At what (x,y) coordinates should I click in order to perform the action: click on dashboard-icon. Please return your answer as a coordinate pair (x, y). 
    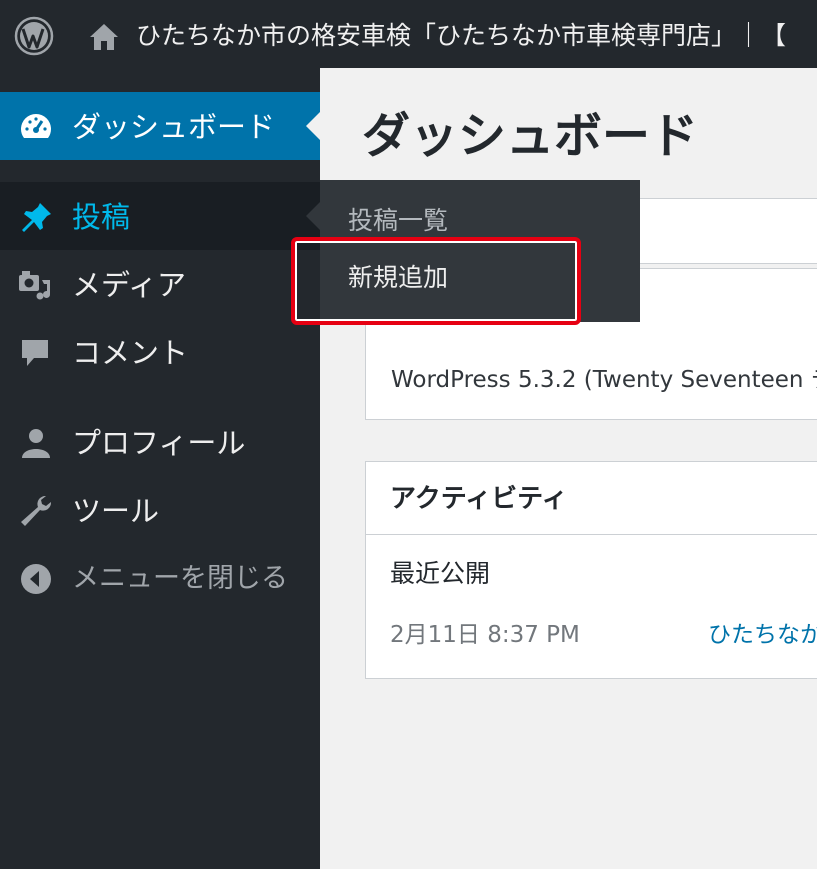
    Looking at the image, I should click on (36, 126).